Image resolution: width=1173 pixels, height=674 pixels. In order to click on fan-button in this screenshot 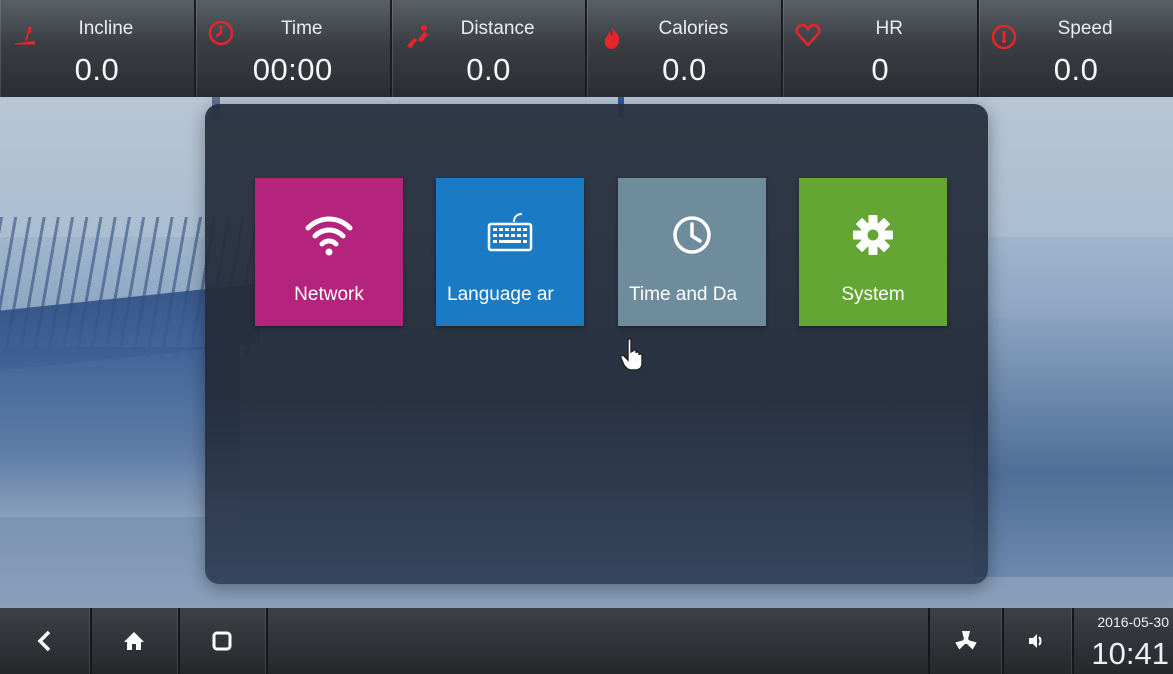, I will do `click(966, 641)`.